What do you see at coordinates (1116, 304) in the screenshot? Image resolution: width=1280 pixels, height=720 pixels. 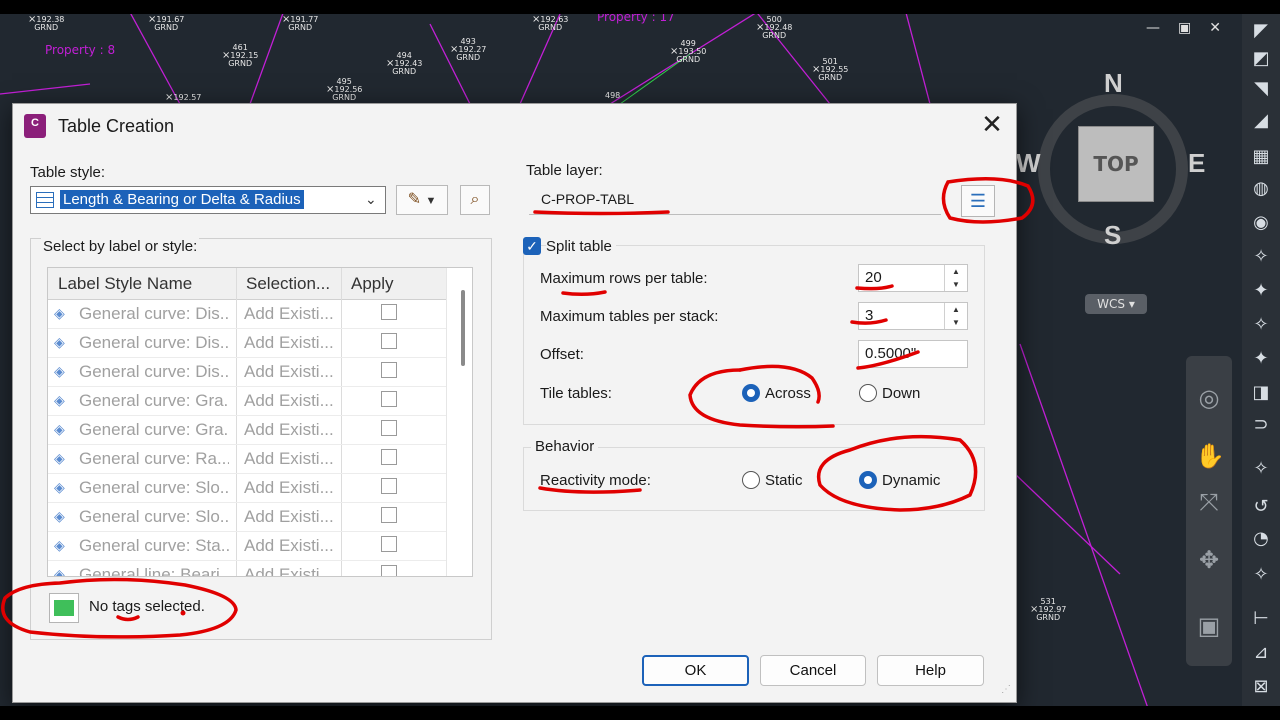 I see `wcs-menu: WCS ▾` at bounding box center [1116, 304].